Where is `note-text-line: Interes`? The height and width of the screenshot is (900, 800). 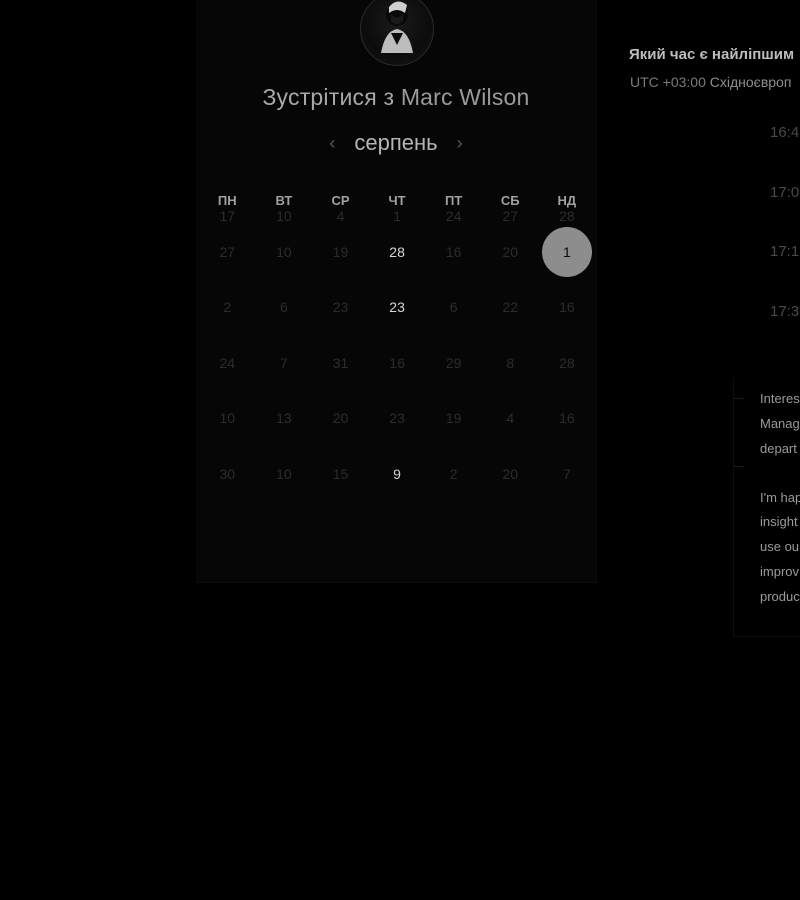
note-text-line: Interes is located at coordinates (780, 398).